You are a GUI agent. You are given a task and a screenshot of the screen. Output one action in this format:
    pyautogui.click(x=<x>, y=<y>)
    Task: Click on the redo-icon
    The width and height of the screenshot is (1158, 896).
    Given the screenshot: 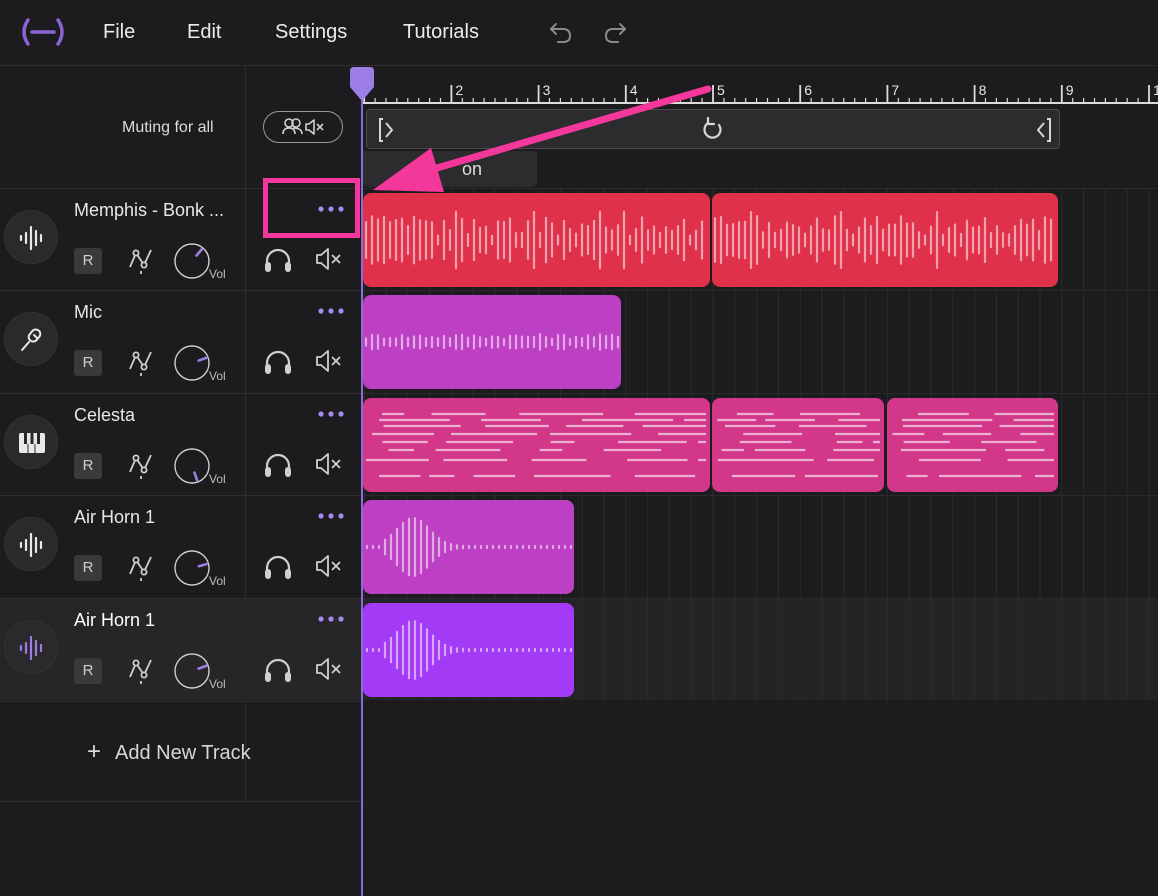 What is the action you would take?
    pyautogui.click(x=615, y=32)
    